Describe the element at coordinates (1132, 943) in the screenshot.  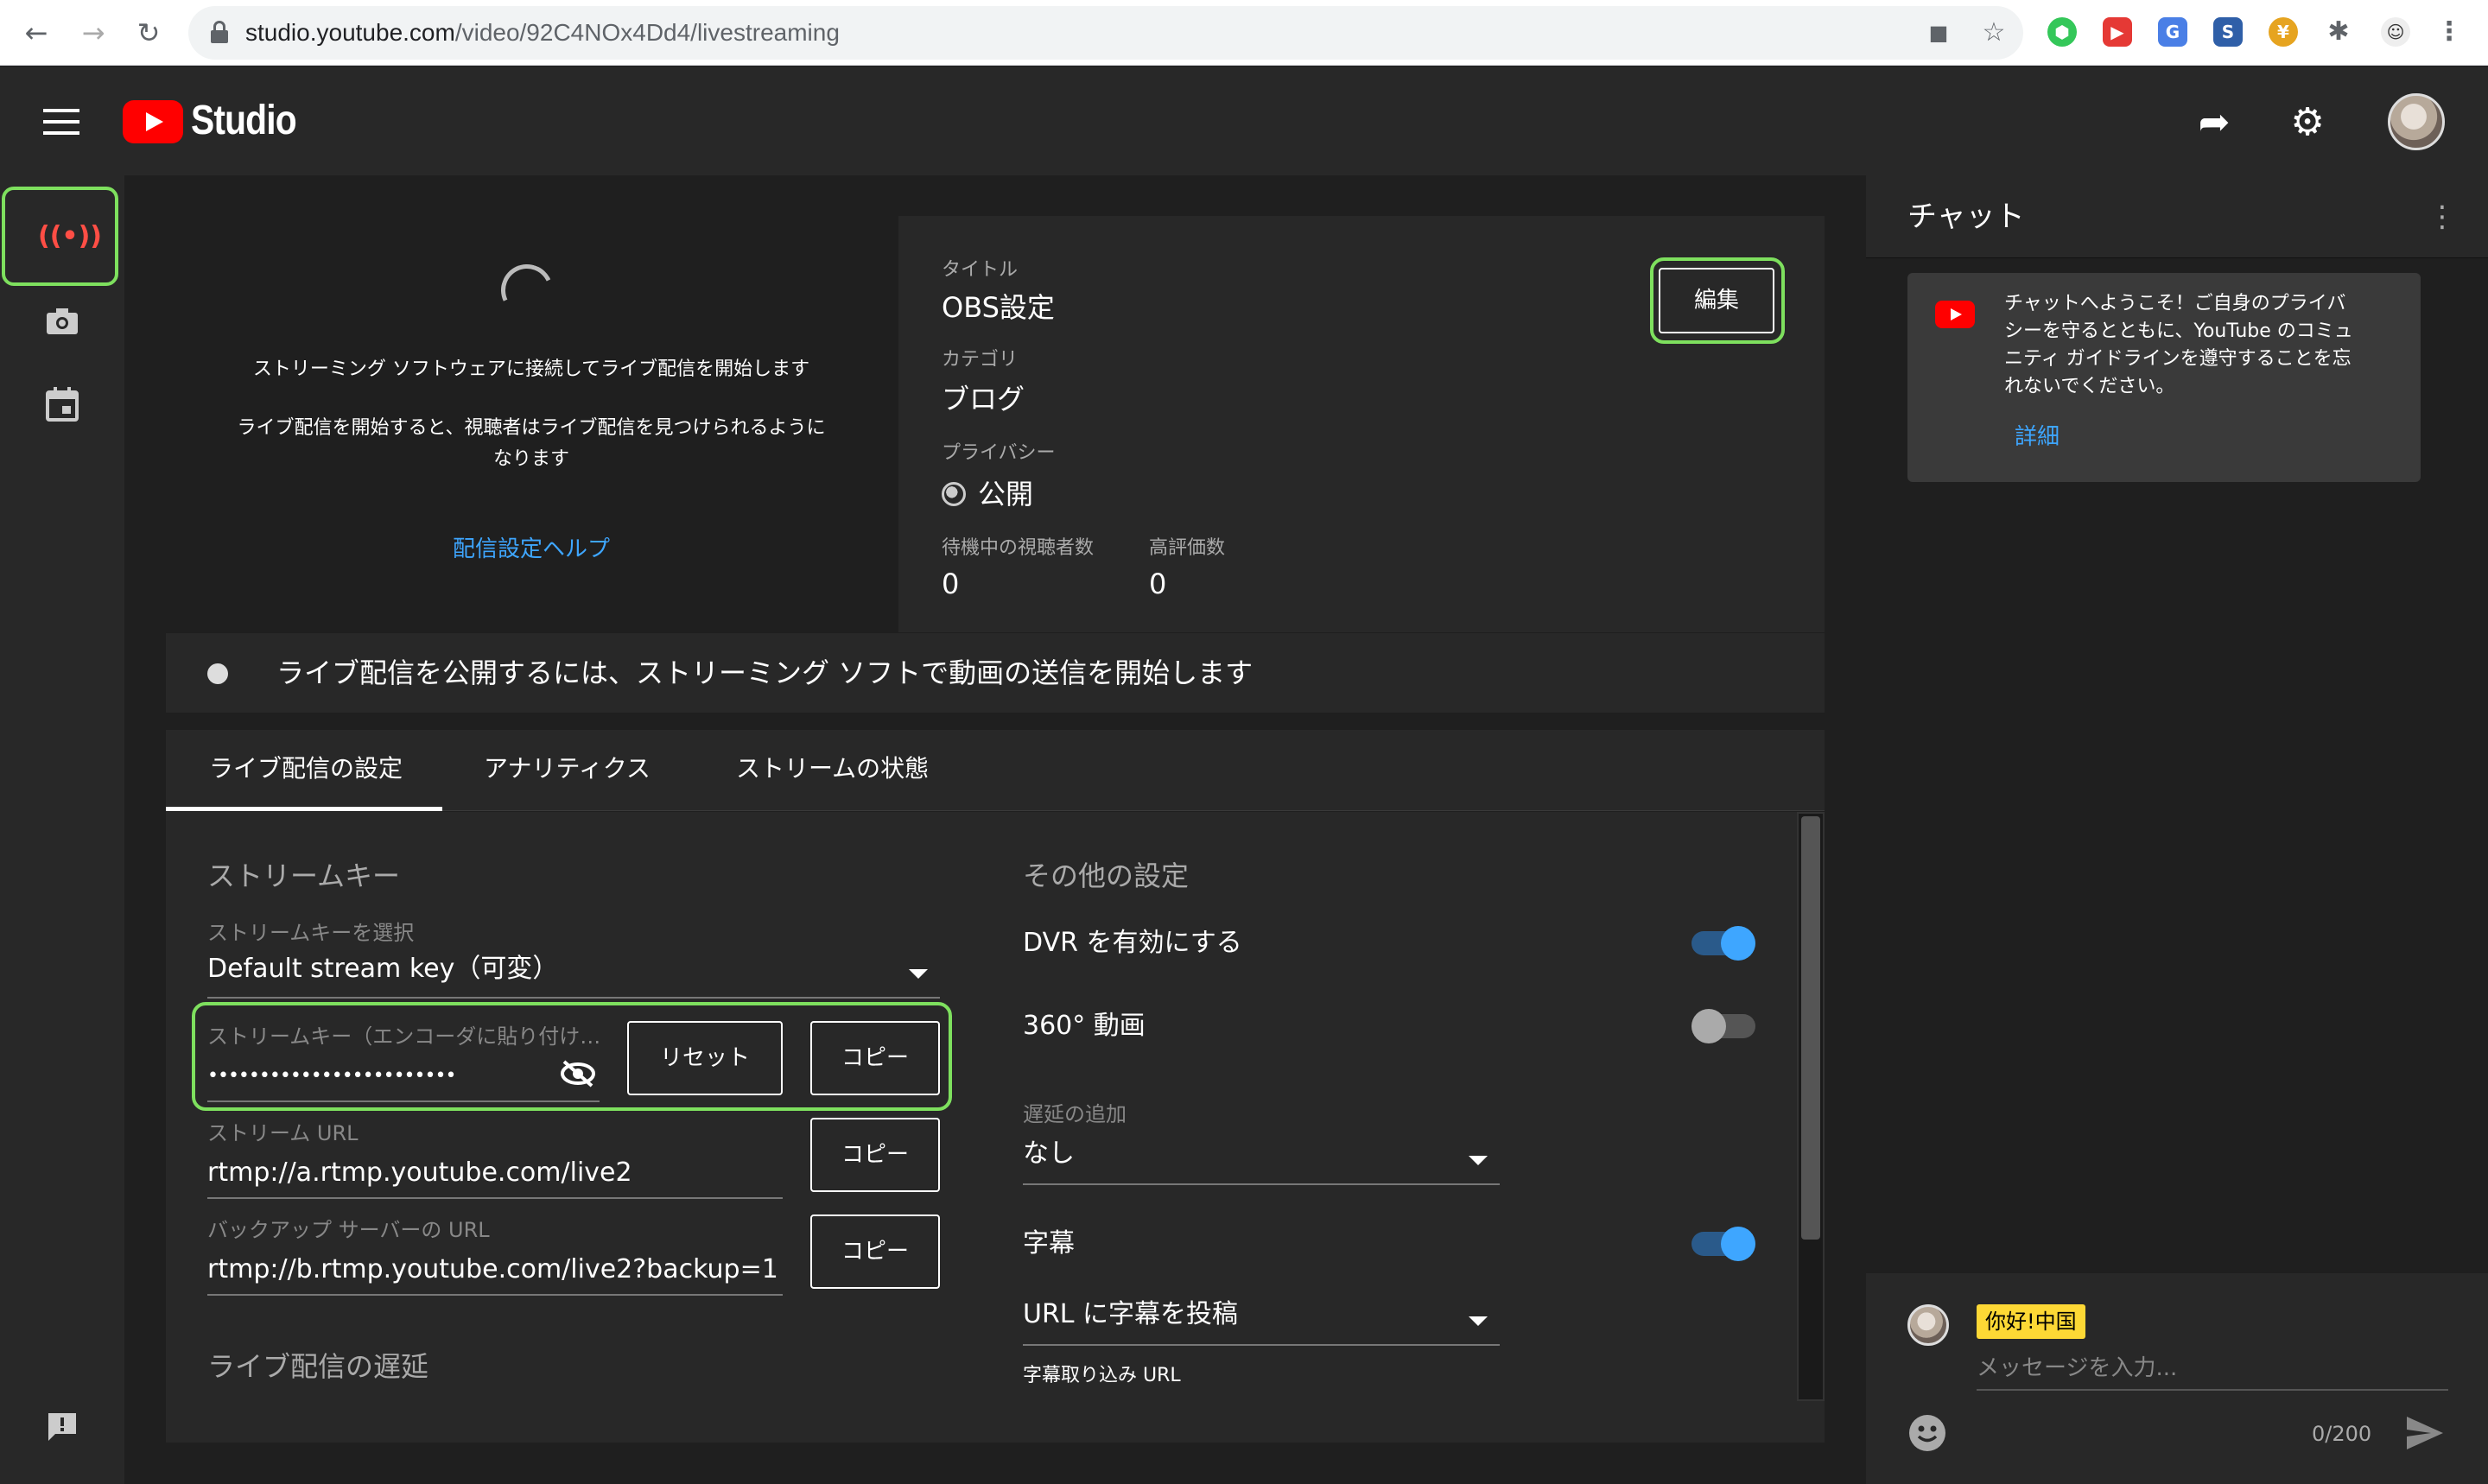
I see `dvr-label: DVR を有効にする` at that location.